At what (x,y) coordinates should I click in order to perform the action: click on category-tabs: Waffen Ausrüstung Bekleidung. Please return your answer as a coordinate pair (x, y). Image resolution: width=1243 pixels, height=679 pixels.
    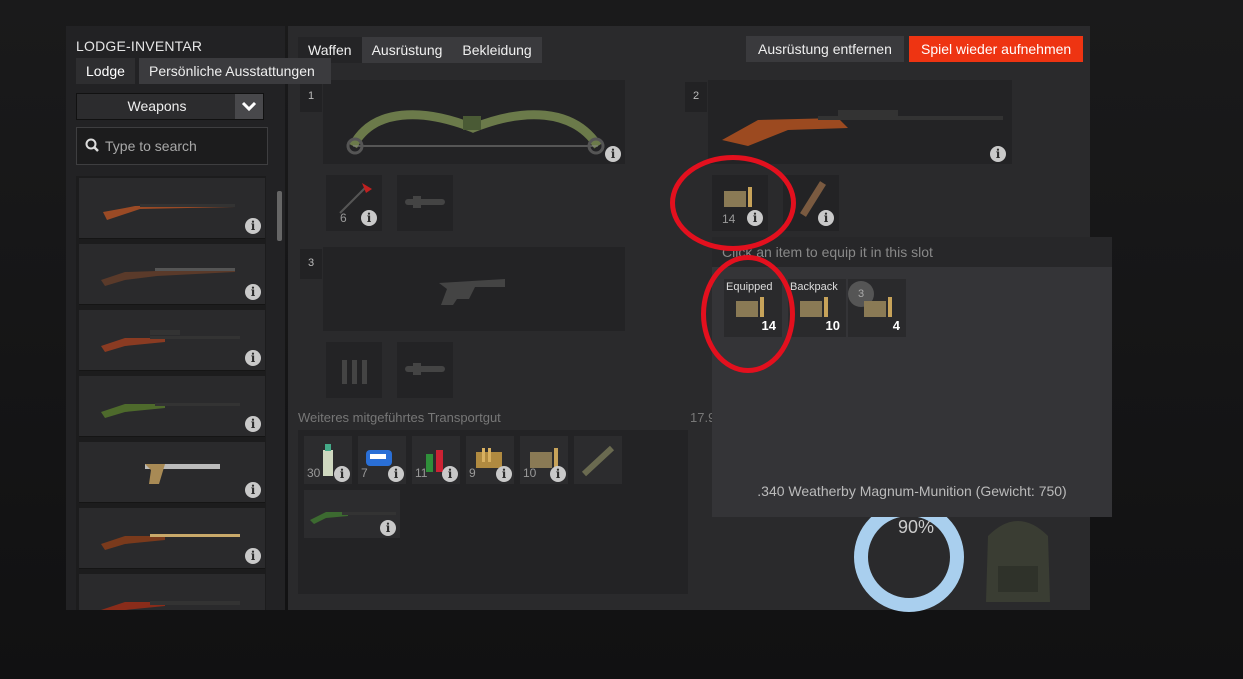
    Looking at the image, I should click on (420, 50).